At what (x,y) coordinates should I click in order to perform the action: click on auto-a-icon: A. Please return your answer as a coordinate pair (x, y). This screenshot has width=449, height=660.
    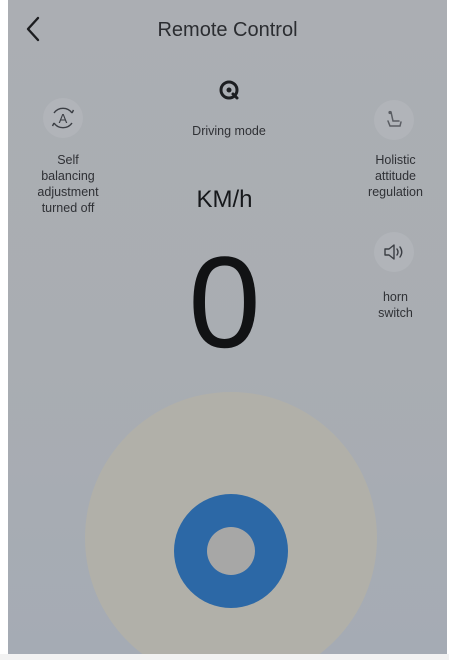
    Looking at the image, I should click on (63, 118).